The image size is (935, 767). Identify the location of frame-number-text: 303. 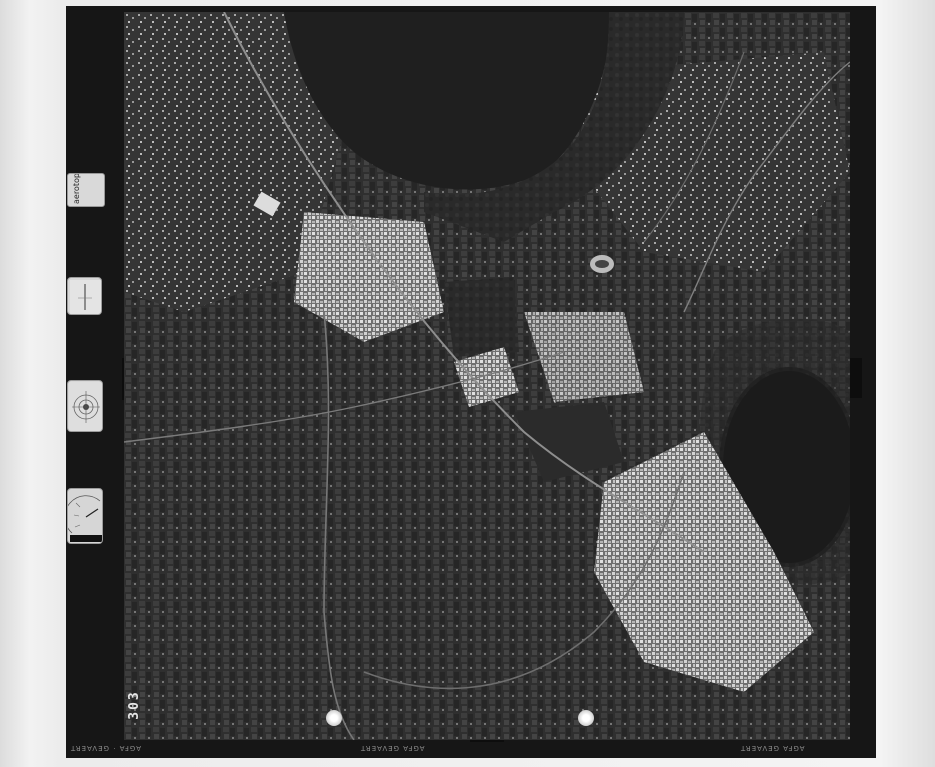
(134, 705).